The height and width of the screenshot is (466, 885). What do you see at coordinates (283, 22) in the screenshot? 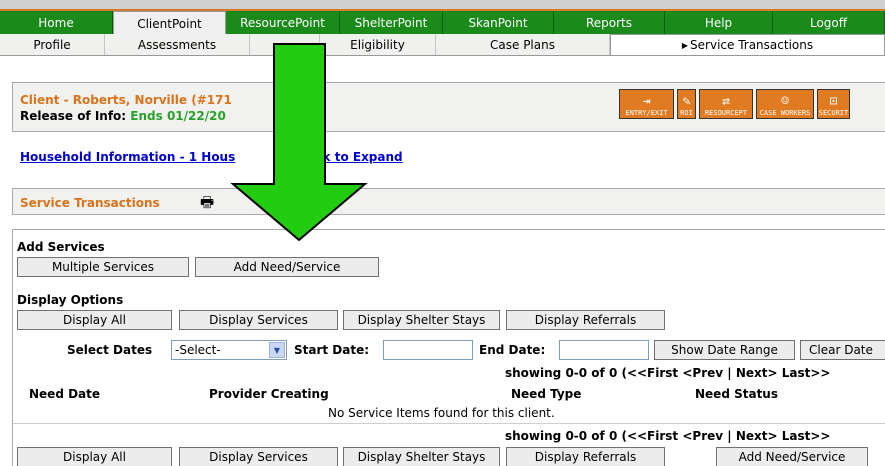
I see `tab-resourcepoint: ResourcePoint` at bounding box center [283, 22].